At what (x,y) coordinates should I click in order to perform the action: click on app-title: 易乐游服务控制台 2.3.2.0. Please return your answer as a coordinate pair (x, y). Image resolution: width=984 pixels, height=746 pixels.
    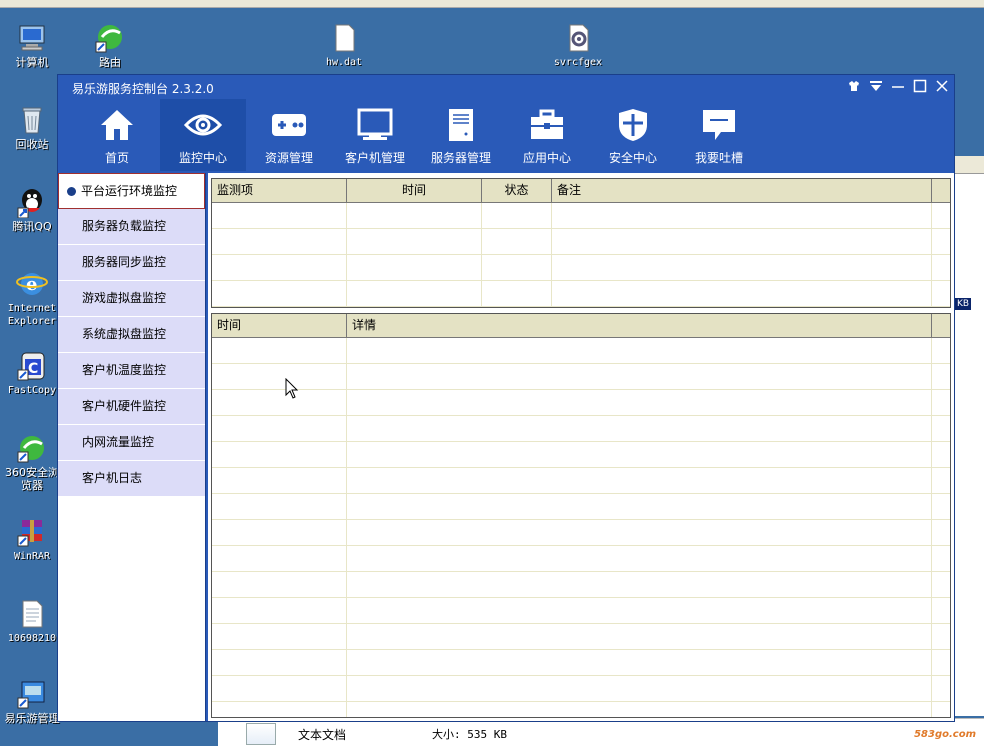
    Looking at the image, I should click on (143, 89).